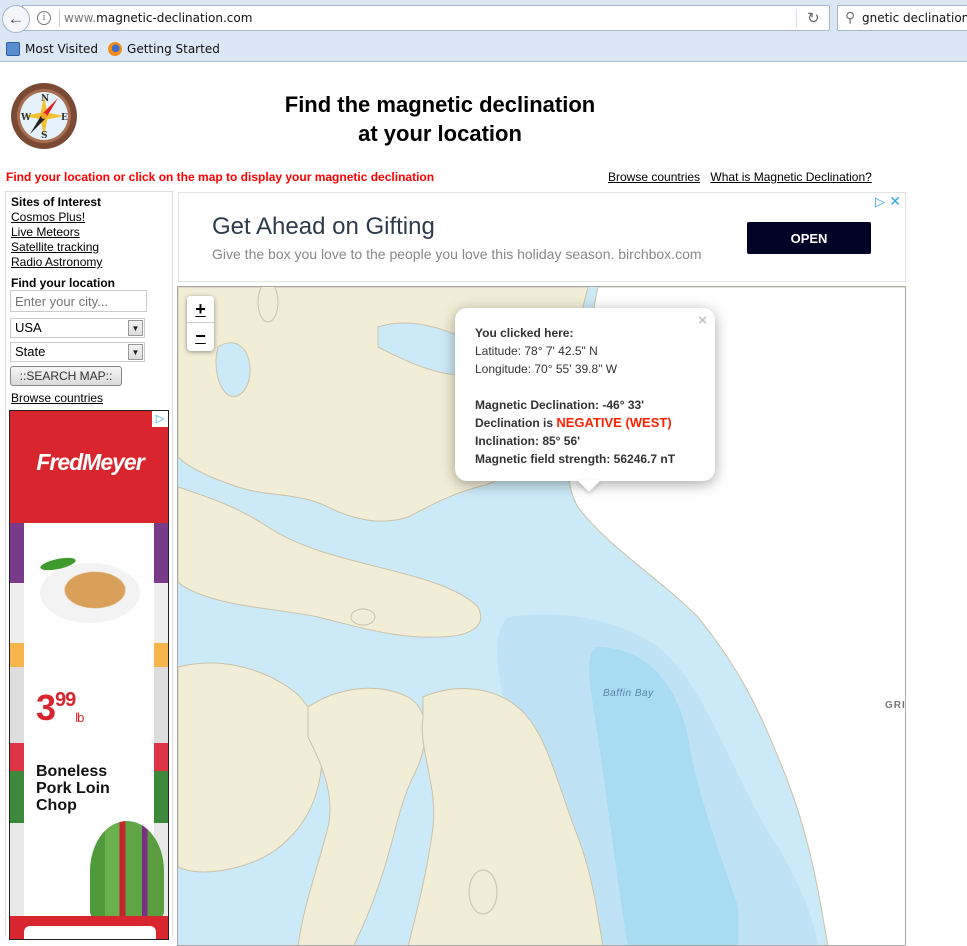 This screenshot has width=967, height=946. What do you see at coordinates (56, 805) in the screenshot?
I see `product-line: Chop` at bounding box center [56, 805].